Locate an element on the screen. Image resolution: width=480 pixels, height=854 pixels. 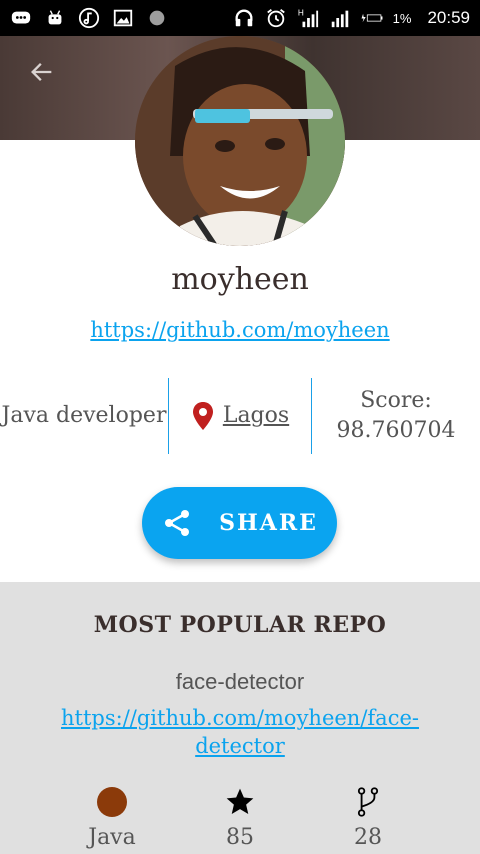
section-title: MOST POPULAR REPO is located at coordinates (240, 625).